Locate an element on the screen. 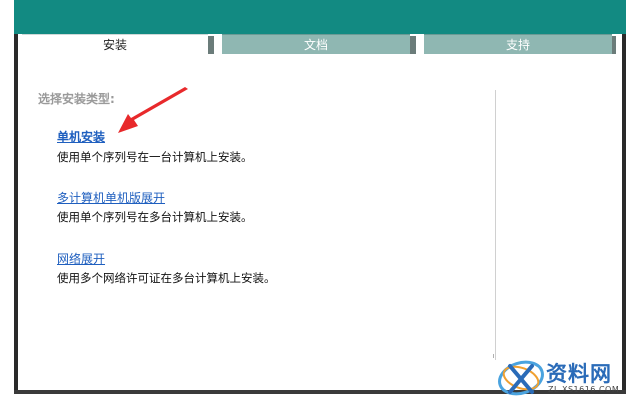 The width and height of the screenshot is (630, 404). install-type-heading: 选择安装类型: is located at coordinates (76, 99).